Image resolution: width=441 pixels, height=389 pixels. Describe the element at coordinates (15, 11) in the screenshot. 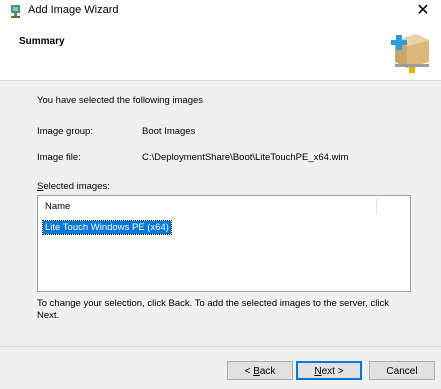

I see `wizard-app-icon` at that location.